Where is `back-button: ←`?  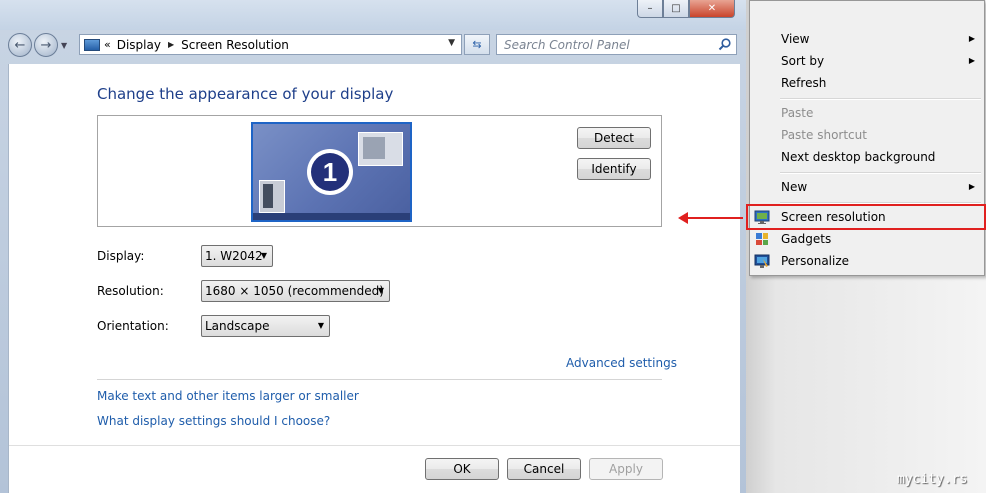 back-button: ← is located at coordinates (20, 45).